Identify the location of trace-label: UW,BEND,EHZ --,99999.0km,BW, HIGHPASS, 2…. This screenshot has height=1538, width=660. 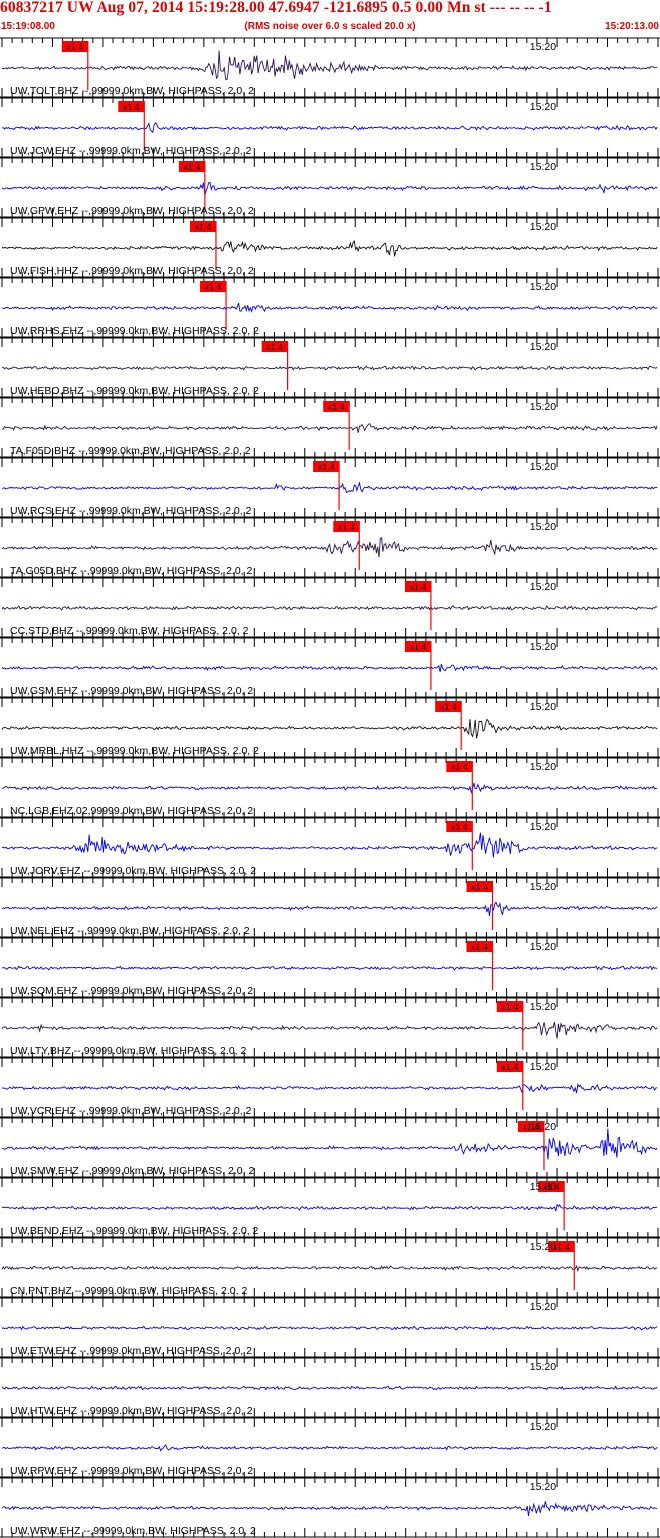
(134, 1231).